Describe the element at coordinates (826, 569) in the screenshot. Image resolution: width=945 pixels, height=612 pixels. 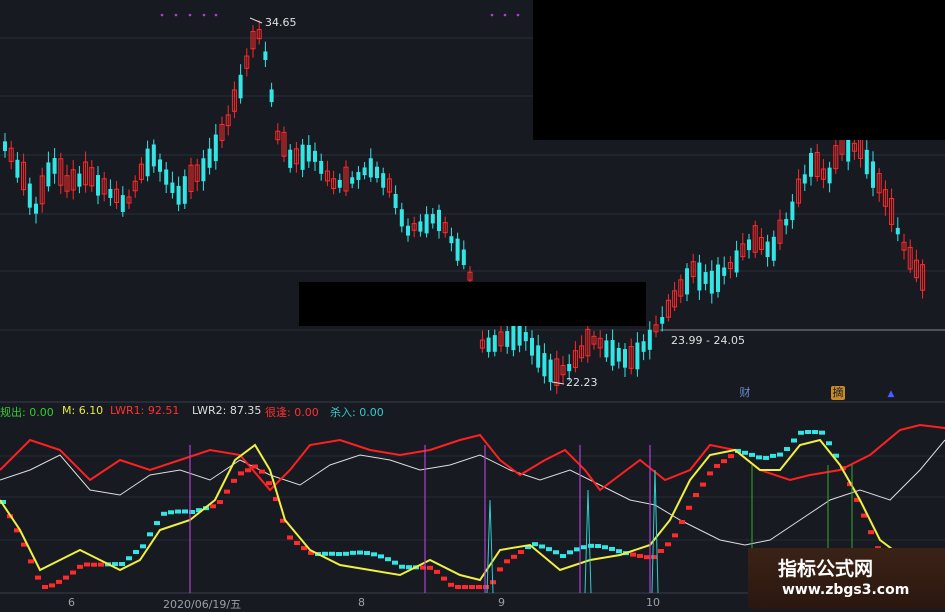
I see `watermark-title: 指标公式网` at that location.